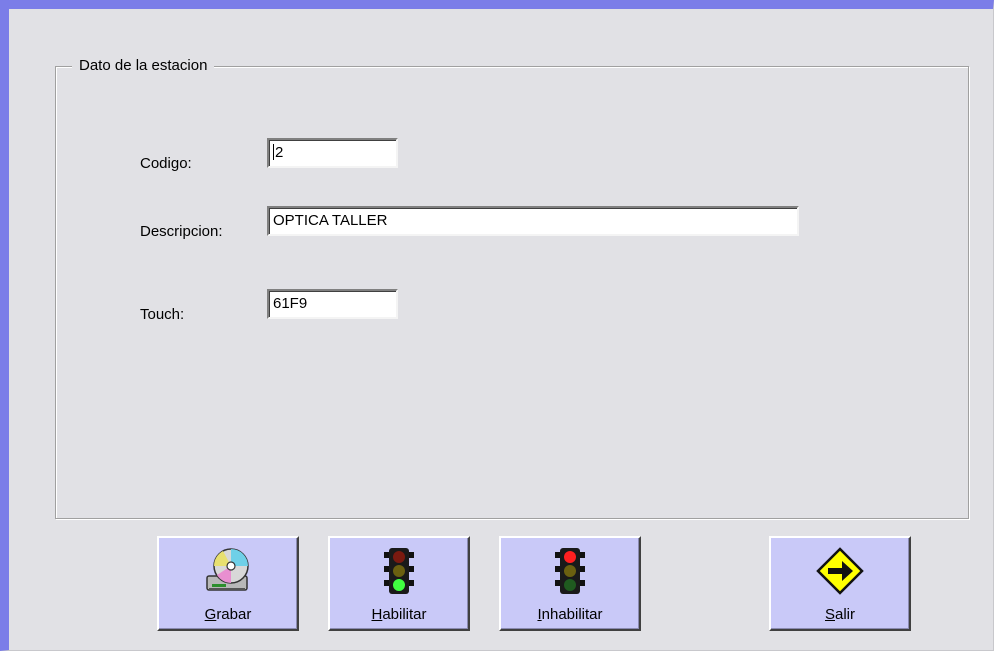 The image size is (996, 653). Describe the element at coordinates (330, 220) in the screenshot. I see `descripcion-value: OPTICA TALLER` at that location.